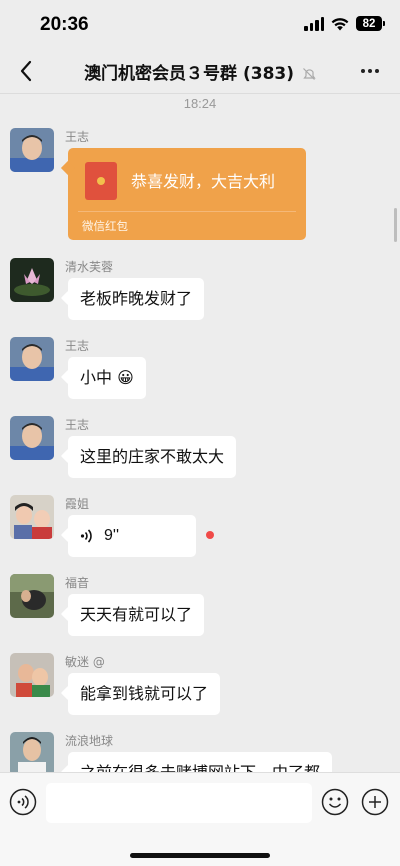 The height and width of the screenshot is (866, 400). Describe the element at coordinates (189, 74) in the screenshot. I see `chat-title-text: 澳门机密会员３号群 (383)` at that location.